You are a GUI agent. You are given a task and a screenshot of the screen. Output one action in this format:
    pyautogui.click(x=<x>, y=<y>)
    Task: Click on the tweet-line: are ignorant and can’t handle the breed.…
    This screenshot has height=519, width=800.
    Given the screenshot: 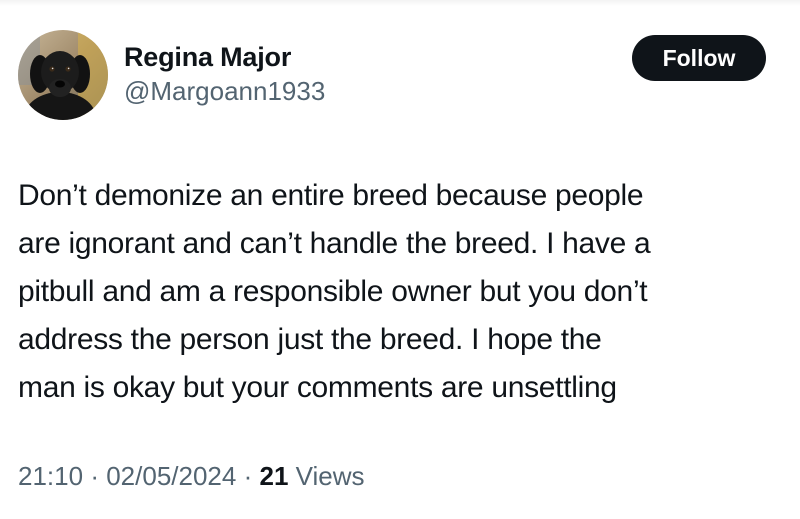 What is the action you would take?
    pyautogui.click(x=334, y=243)
    